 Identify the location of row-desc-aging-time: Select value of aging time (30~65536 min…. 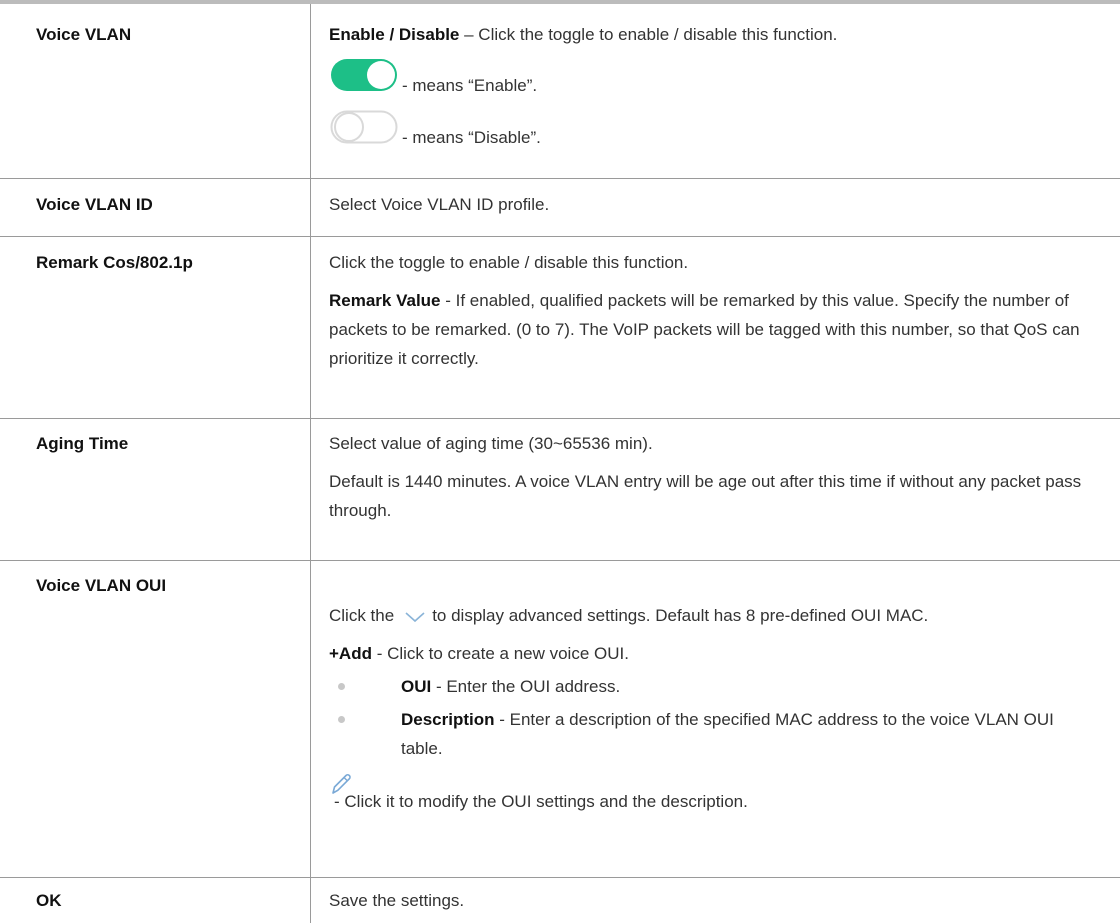
(705, 477).